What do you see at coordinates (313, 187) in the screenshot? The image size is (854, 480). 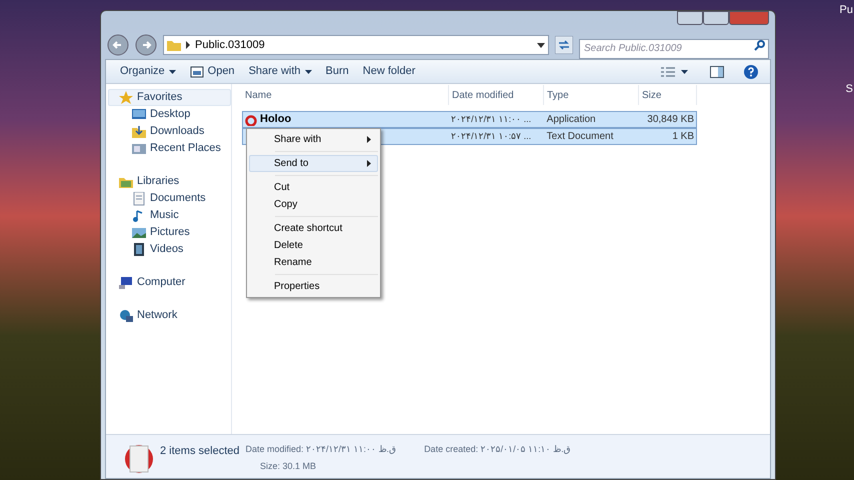 I see `menu-item: Cut` at bounding box center [313, 187].